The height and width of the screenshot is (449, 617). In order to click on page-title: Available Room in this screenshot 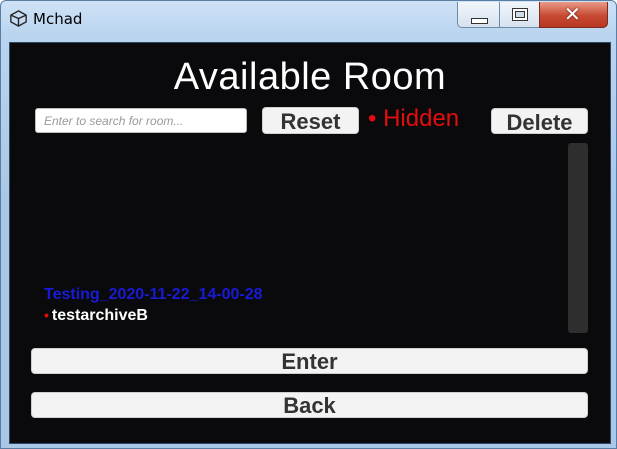, I will do `click(310, 77)`.